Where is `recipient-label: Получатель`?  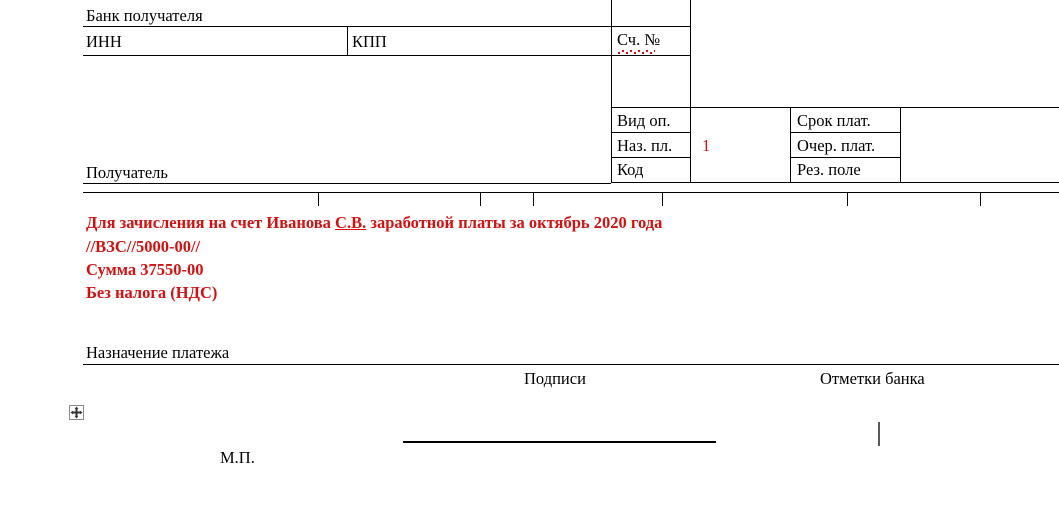 recipient-label: Получатель is located at coordinates (127, 172).